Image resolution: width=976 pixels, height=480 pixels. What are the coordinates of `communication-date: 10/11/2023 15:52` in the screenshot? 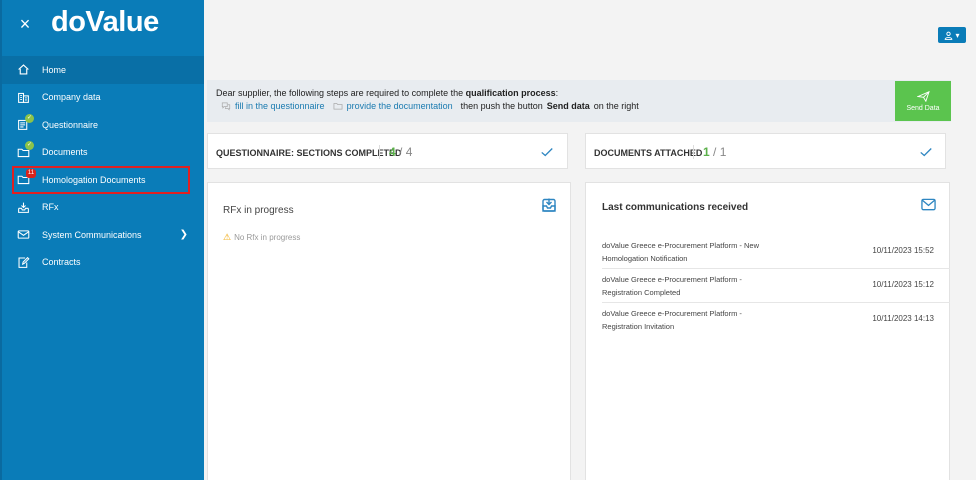 It's located at (903, 250).